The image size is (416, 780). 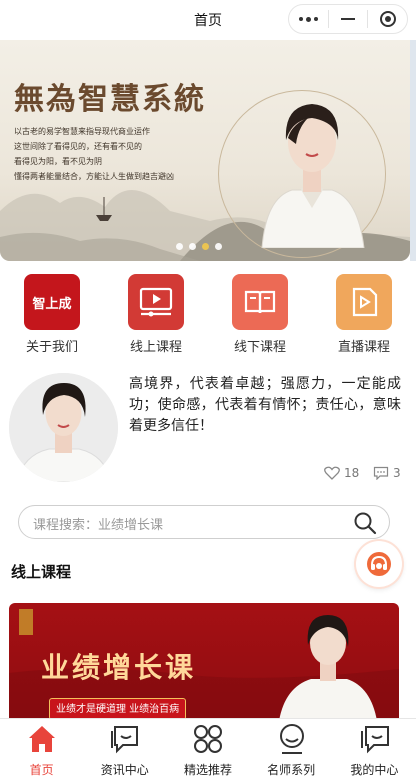 What do you see at coordinates (313, 176) in the screenshot?
I see `presenter-portrait` at bounding box center [313, 176].